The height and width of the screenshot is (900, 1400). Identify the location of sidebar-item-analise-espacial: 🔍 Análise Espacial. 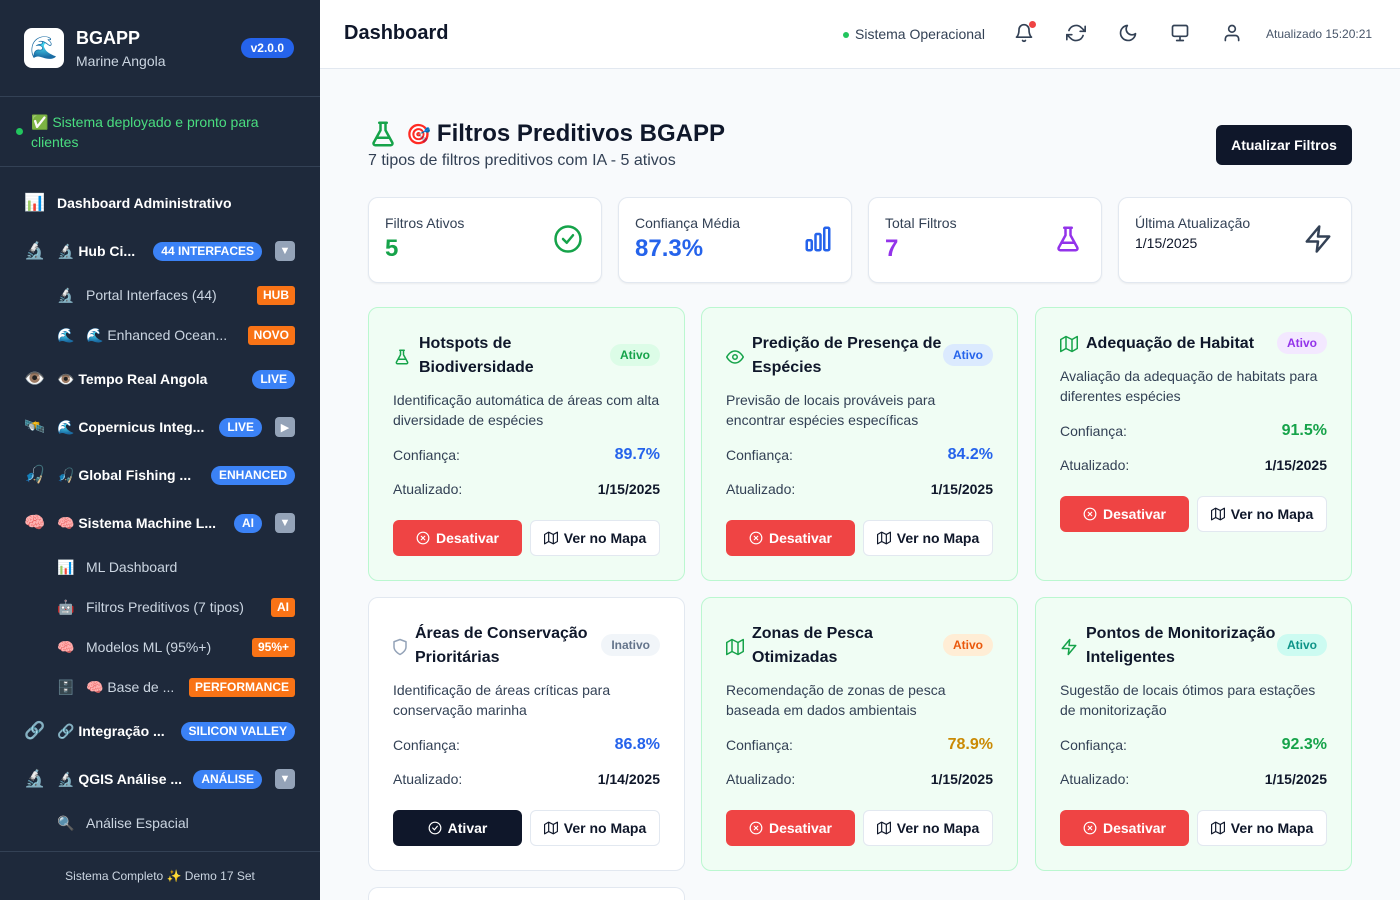
(160, 823).